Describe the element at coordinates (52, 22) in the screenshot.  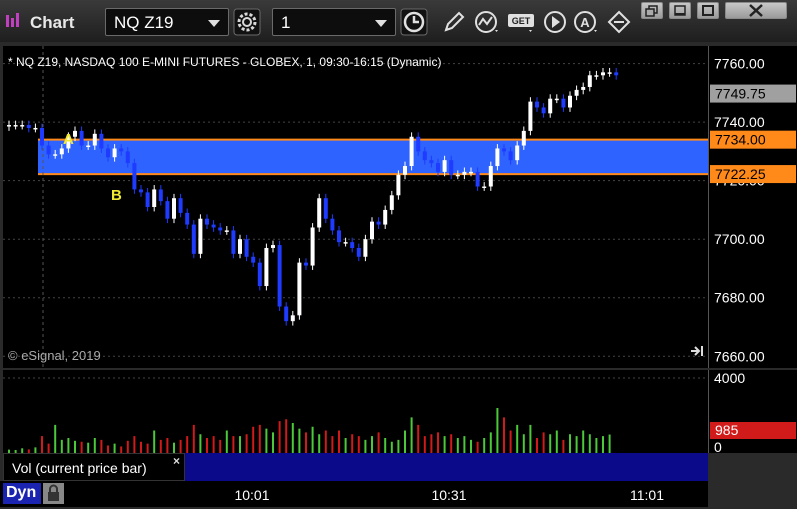
I see `window-title: Chart` at that location.